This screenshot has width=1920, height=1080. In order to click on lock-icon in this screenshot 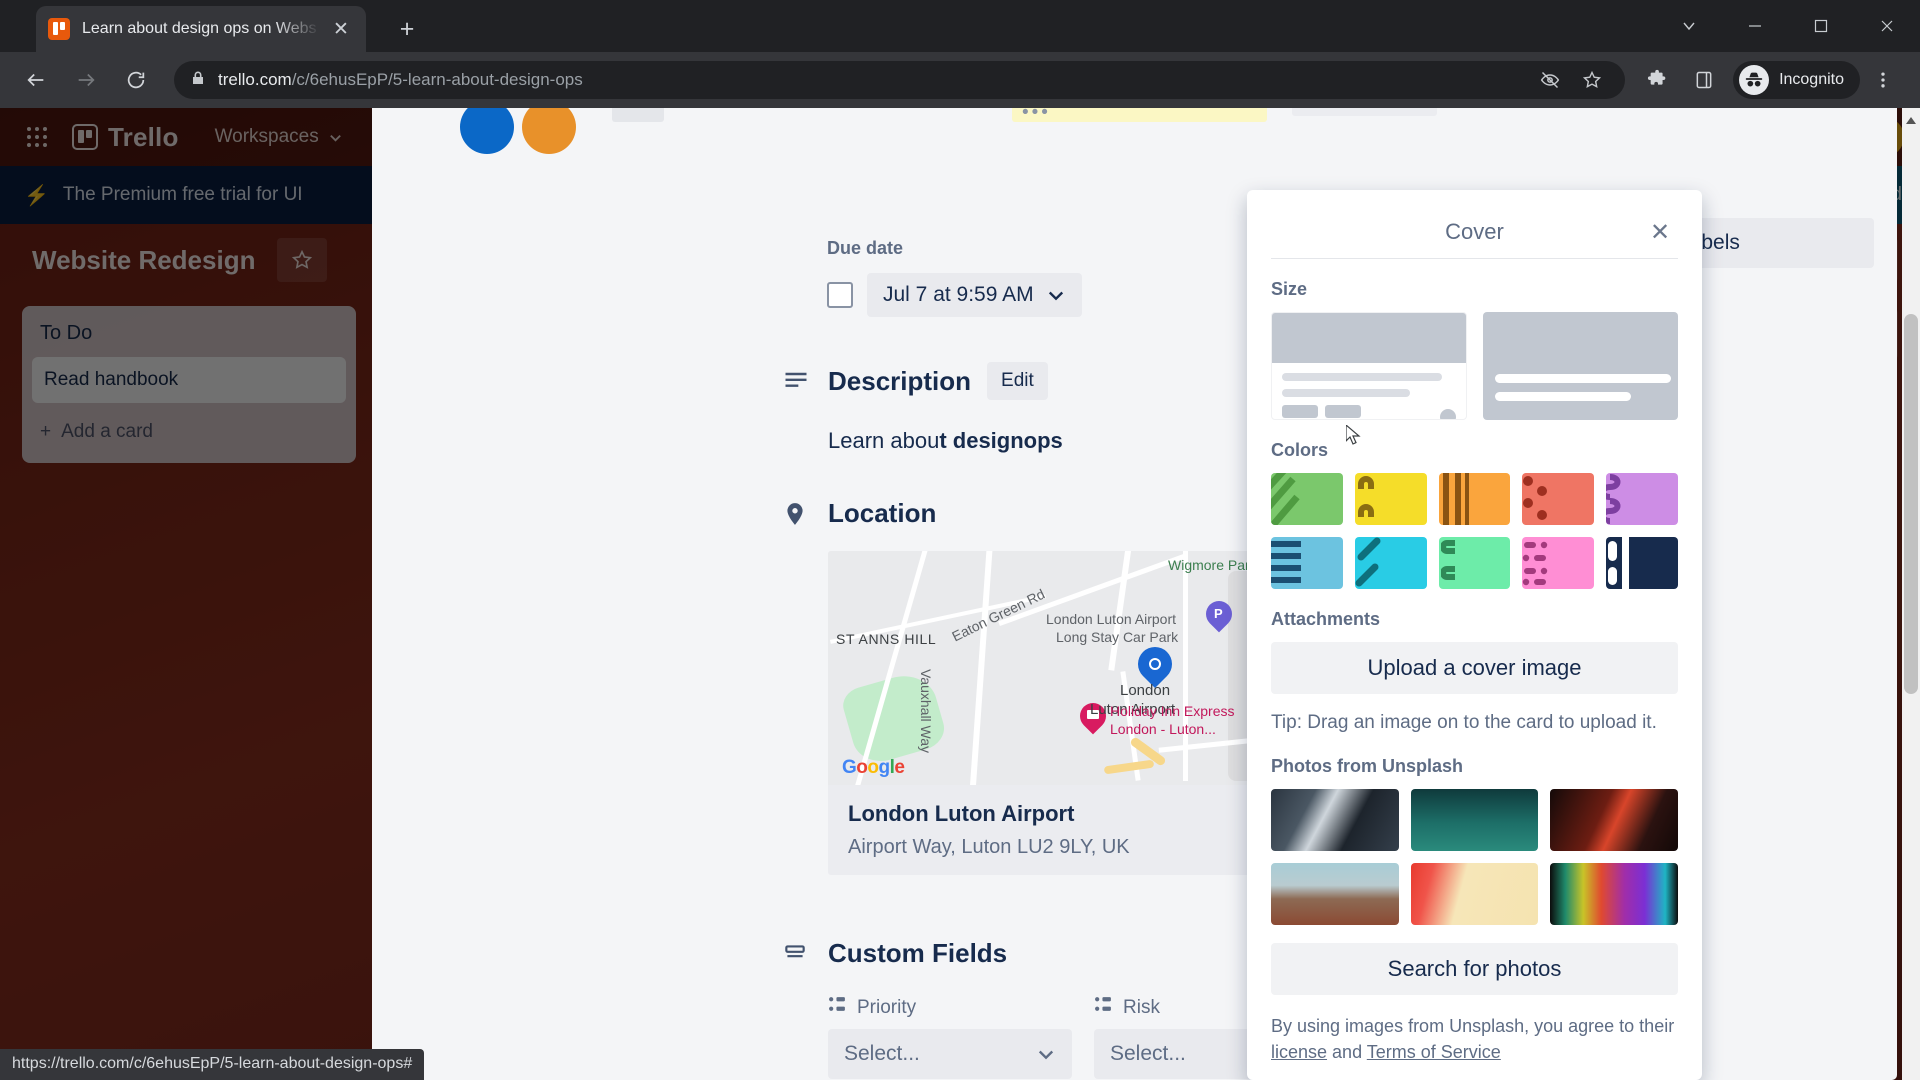, I will do `click(198, 80)`.